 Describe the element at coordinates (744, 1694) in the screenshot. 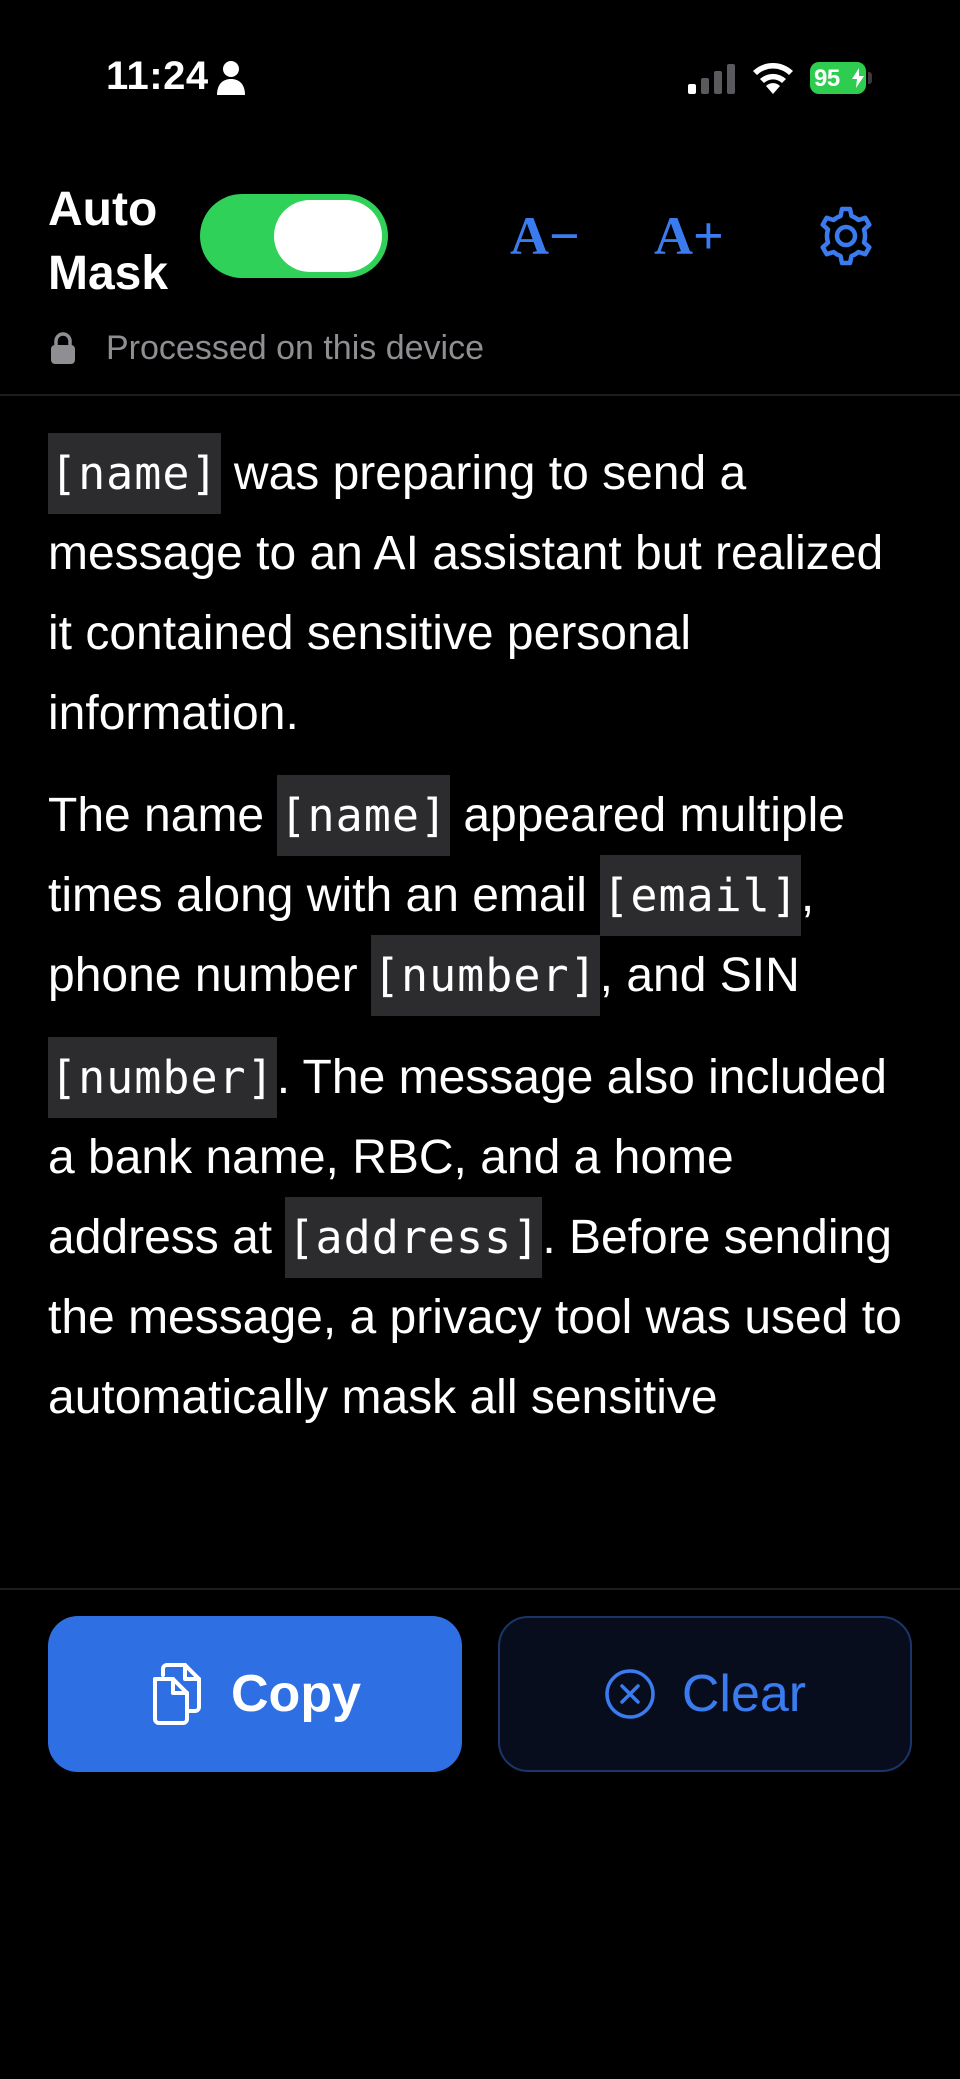

I see `clear-label: Clear` at that location.